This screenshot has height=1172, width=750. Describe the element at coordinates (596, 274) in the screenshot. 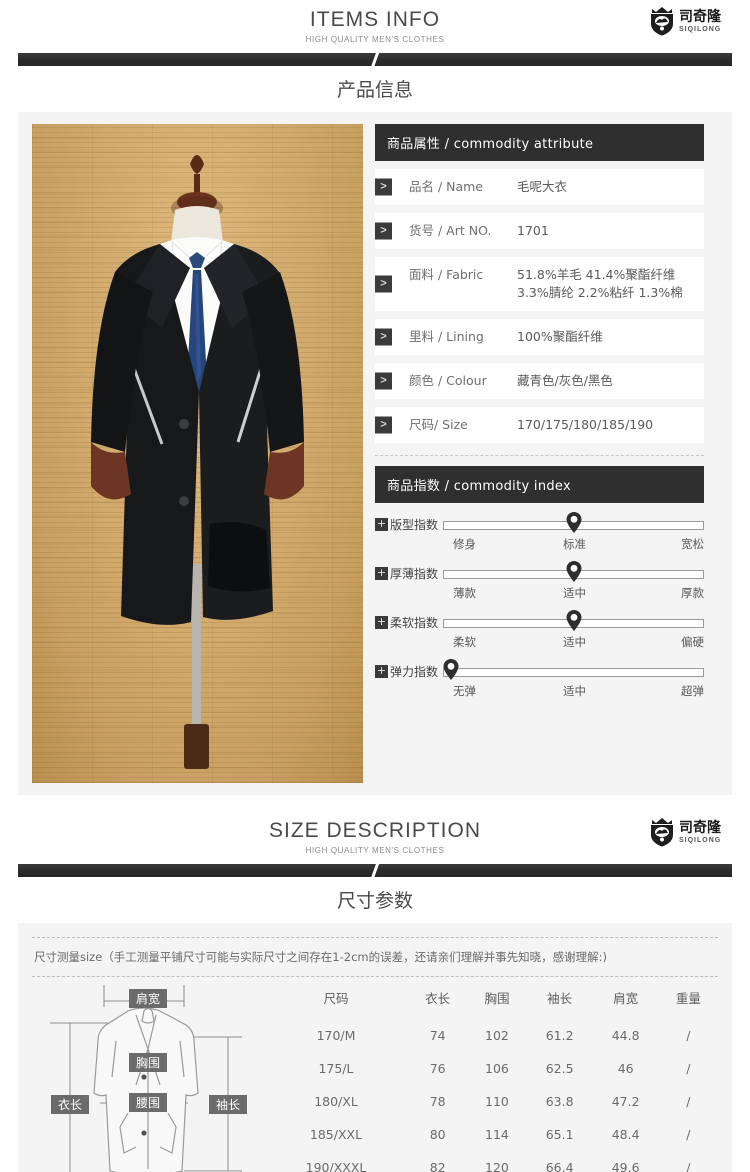

I see `attr-value-line1: 51.8%羊毛 41.4%聚酯纤维` at that location.